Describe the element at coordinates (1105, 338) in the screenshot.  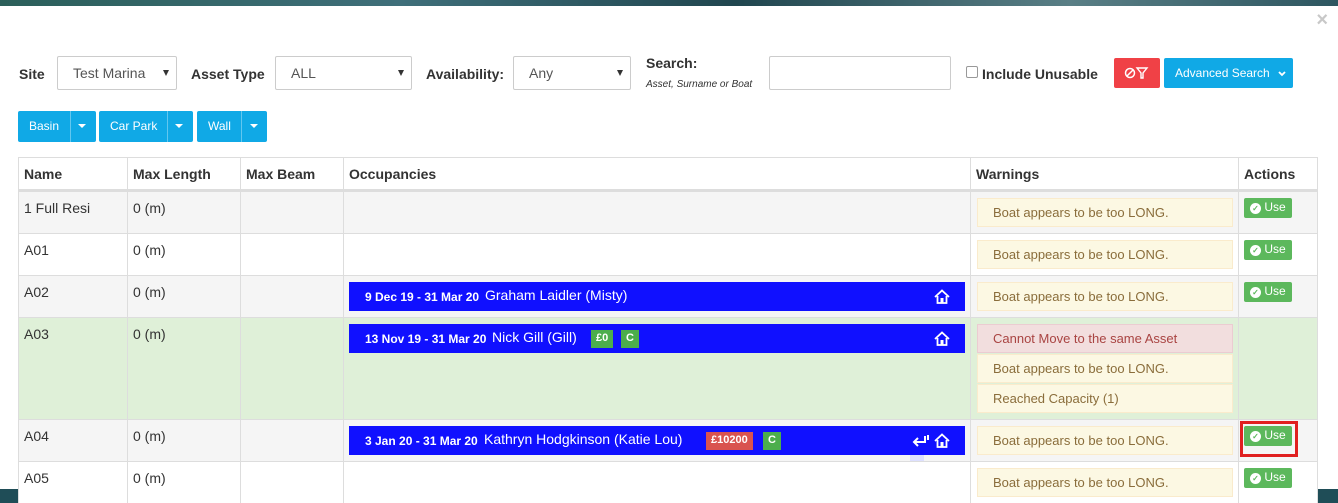
I see `warning-same-asset: Cannot Move to the same Asset` at that location.